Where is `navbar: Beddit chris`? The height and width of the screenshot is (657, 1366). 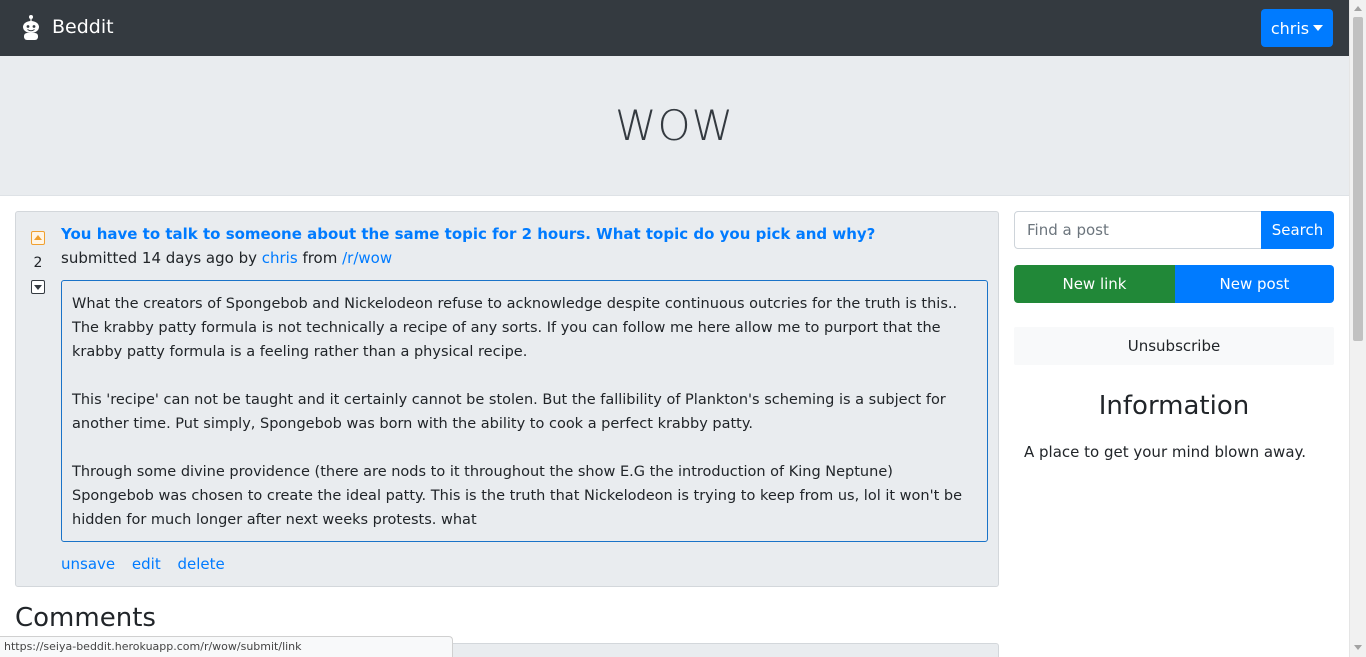
navbar: Beddit chris is located at coordinates (674, 28).